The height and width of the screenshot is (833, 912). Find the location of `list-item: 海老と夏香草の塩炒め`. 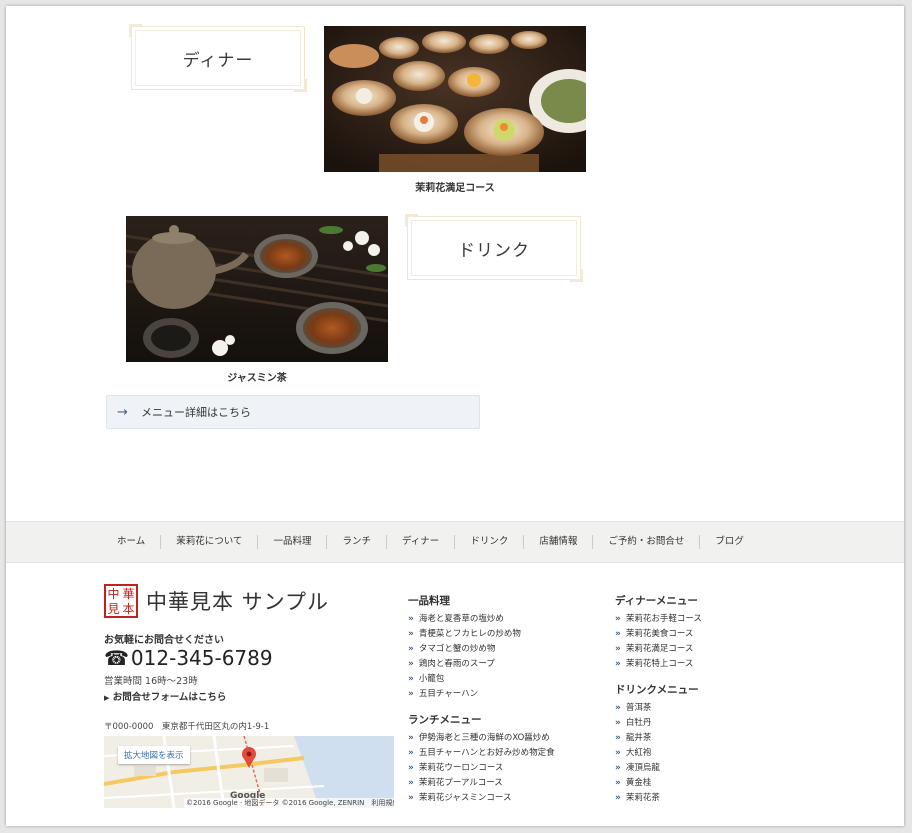

list-item: 海老と夏香草の塩炒め is located at coordinates (464, 619).